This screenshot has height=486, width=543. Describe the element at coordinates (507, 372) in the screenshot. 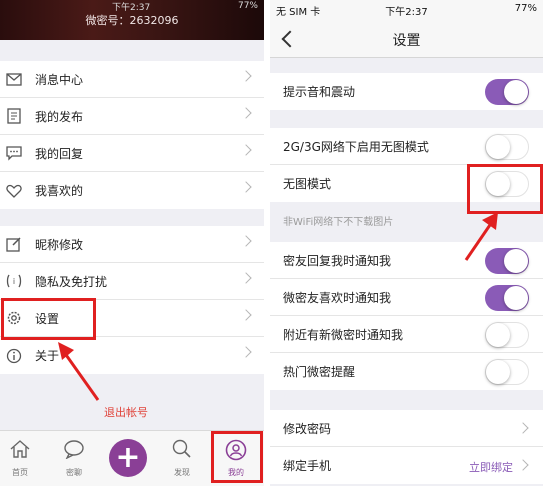

I see `hot-reminder-toggle` at that location.